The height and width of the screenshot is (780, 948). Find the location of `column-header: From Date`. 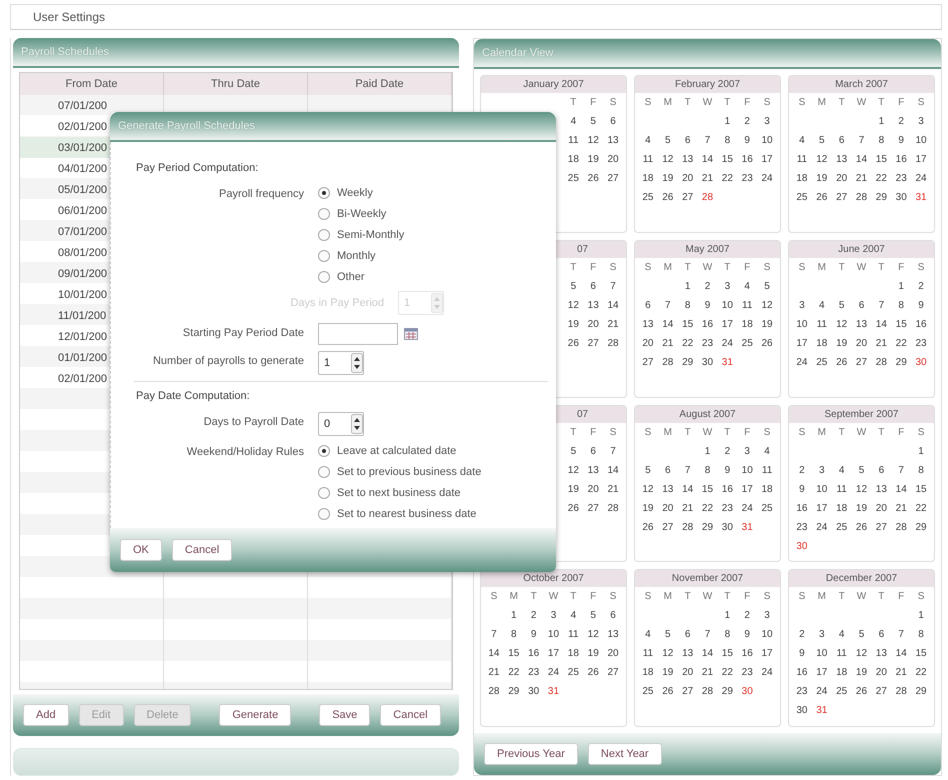

column-header: From Date is located at coordinates (92, 84).